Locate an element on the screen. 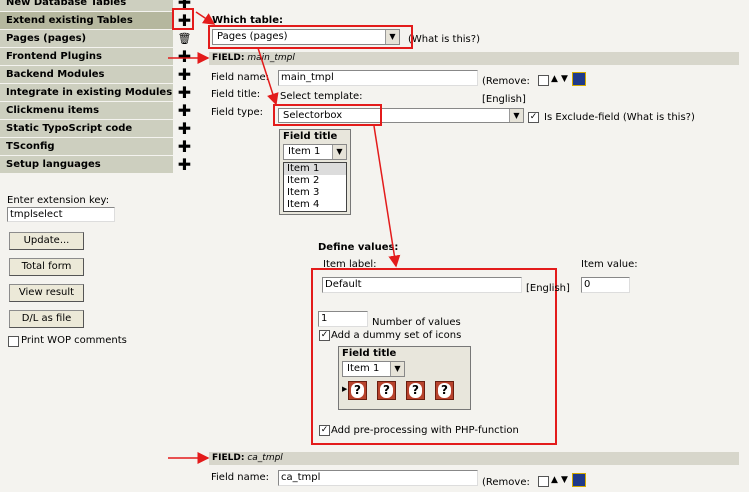  annotation-box-plus is located at coordinates (183, 19).